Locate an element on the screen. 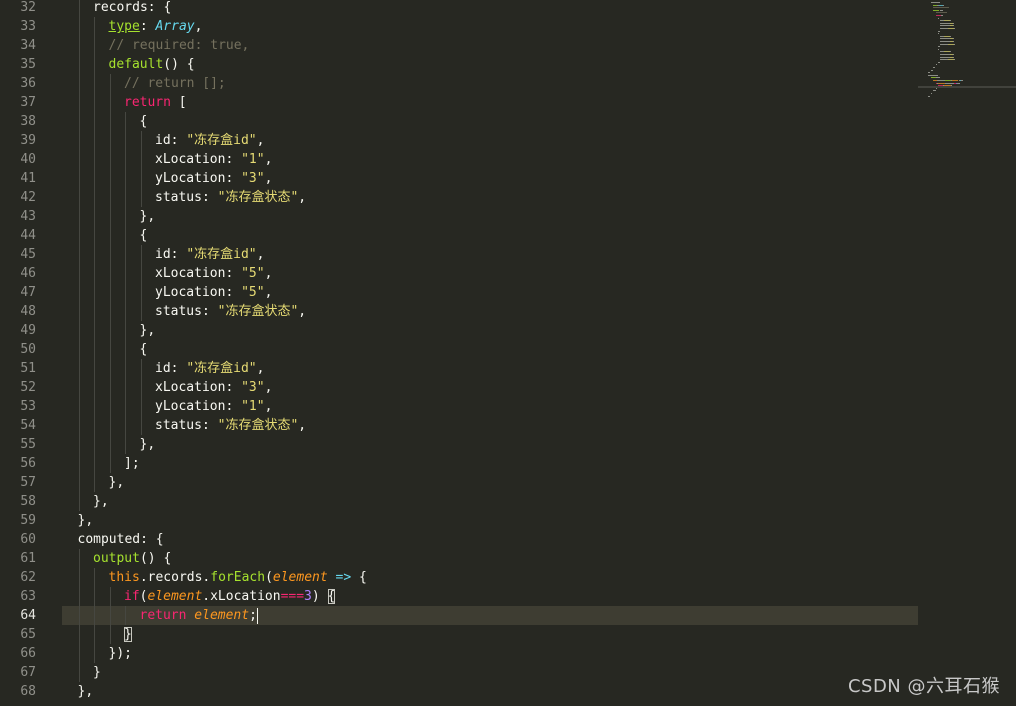 The width and height of the screenshot is (1016, 706). code-token: ; is located at coordinates (253, 615).